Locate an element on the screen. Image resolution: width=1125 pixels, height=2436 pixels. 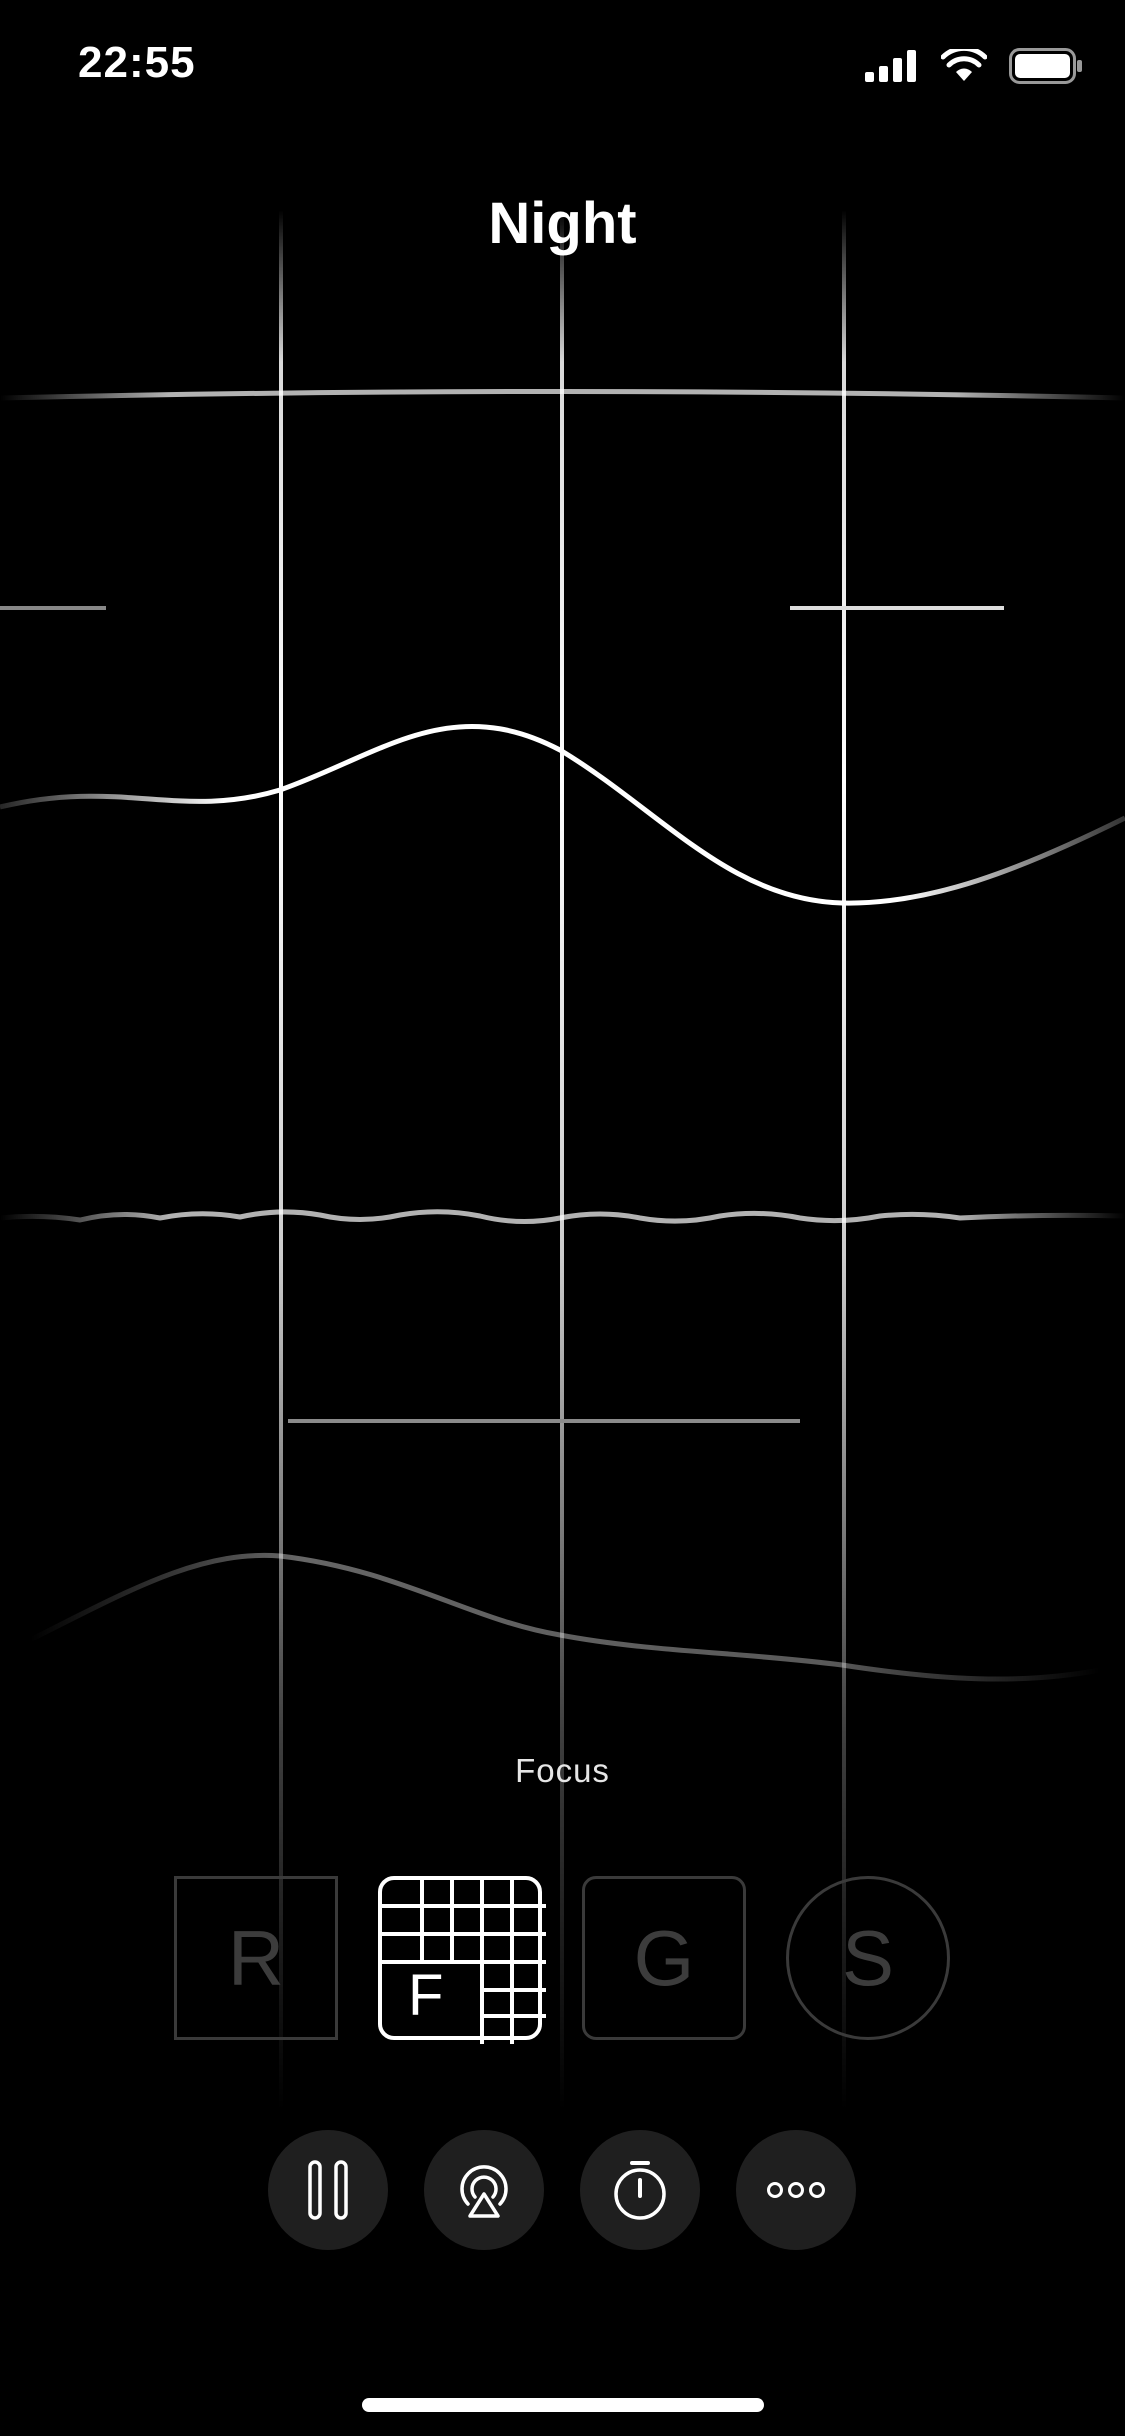
pause-icon is located at coordinates (328, 2190).